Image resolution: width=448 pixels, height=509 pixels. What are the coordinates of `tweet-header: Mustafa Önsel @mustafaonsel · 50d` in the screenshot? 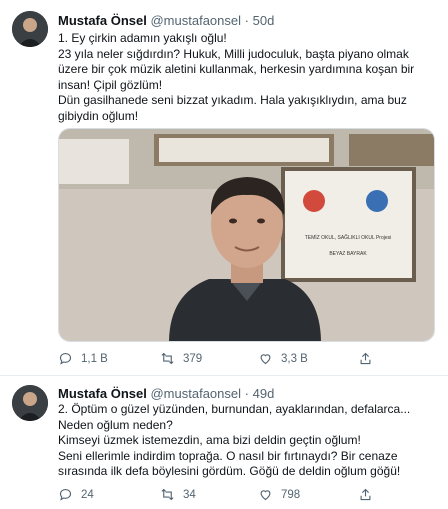 It's located at (166, 20).